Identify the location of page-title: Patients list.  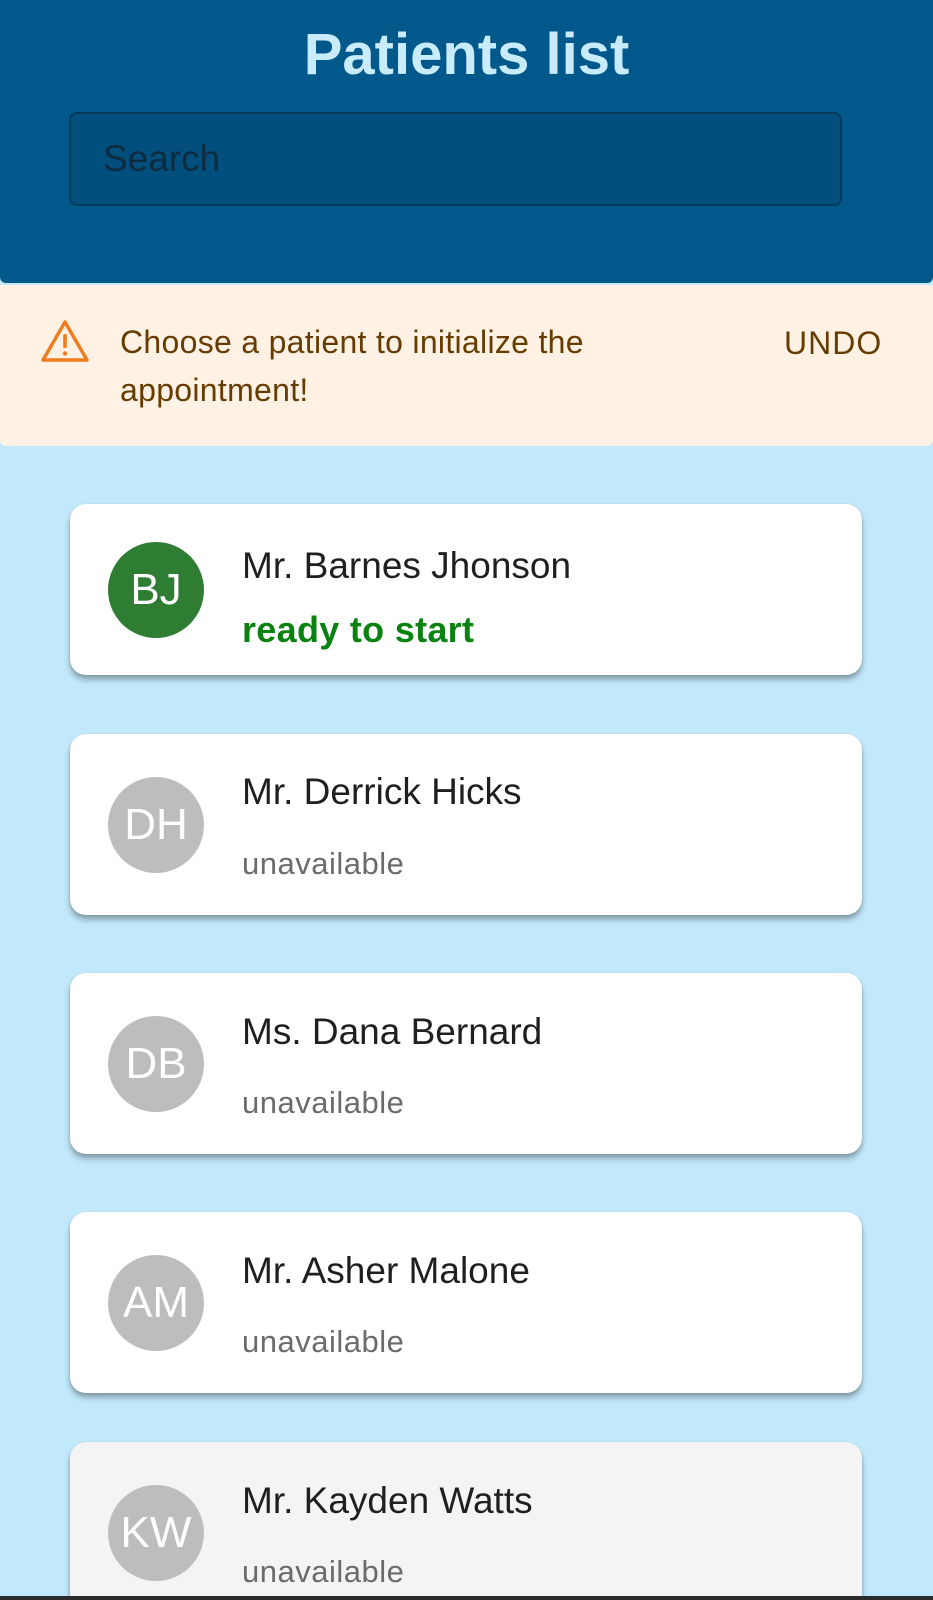
(466, 54).